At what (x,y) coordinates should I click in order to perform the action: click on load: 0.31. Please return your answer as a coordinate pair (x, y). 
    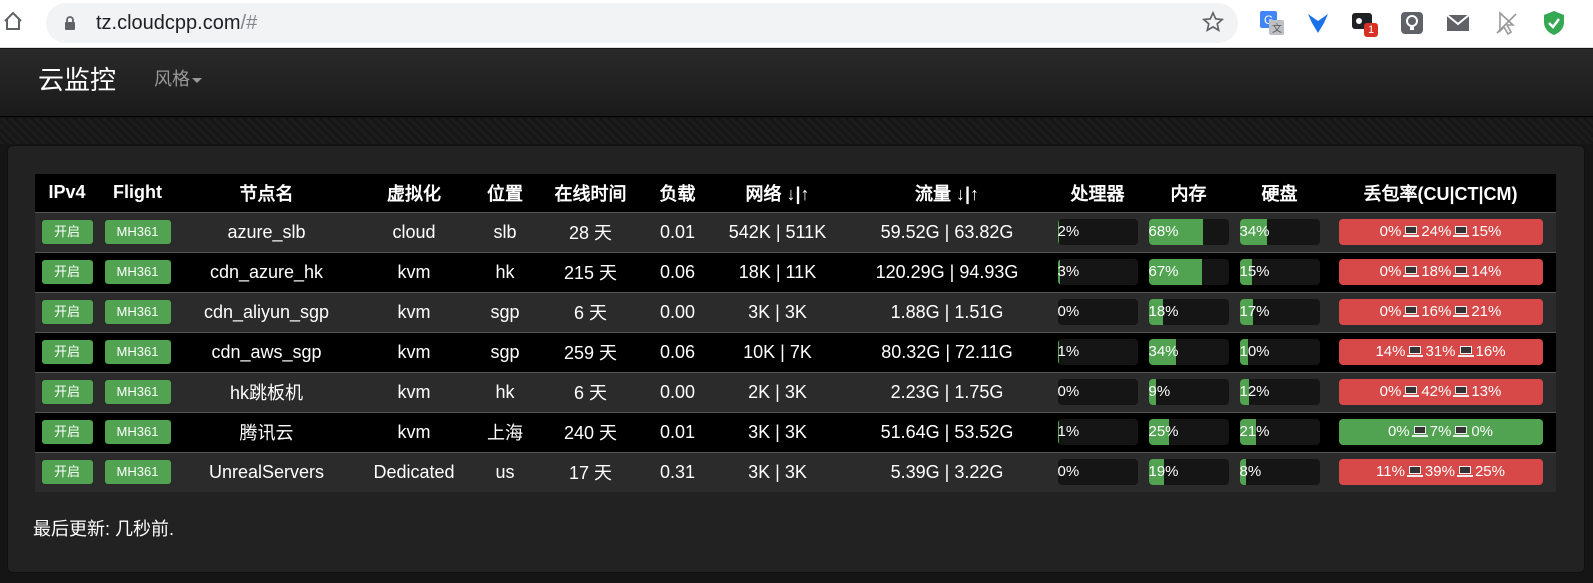
    Looking at the image, I should click on (677, 471).